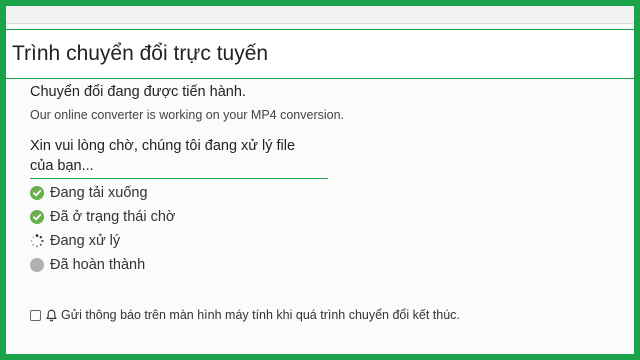 The image size is (640, 360). Describe the element at coordinates (138, 92) in the screenshot. I see `status-heading: Chuyển đổi đang được tiến hành.` at that location.